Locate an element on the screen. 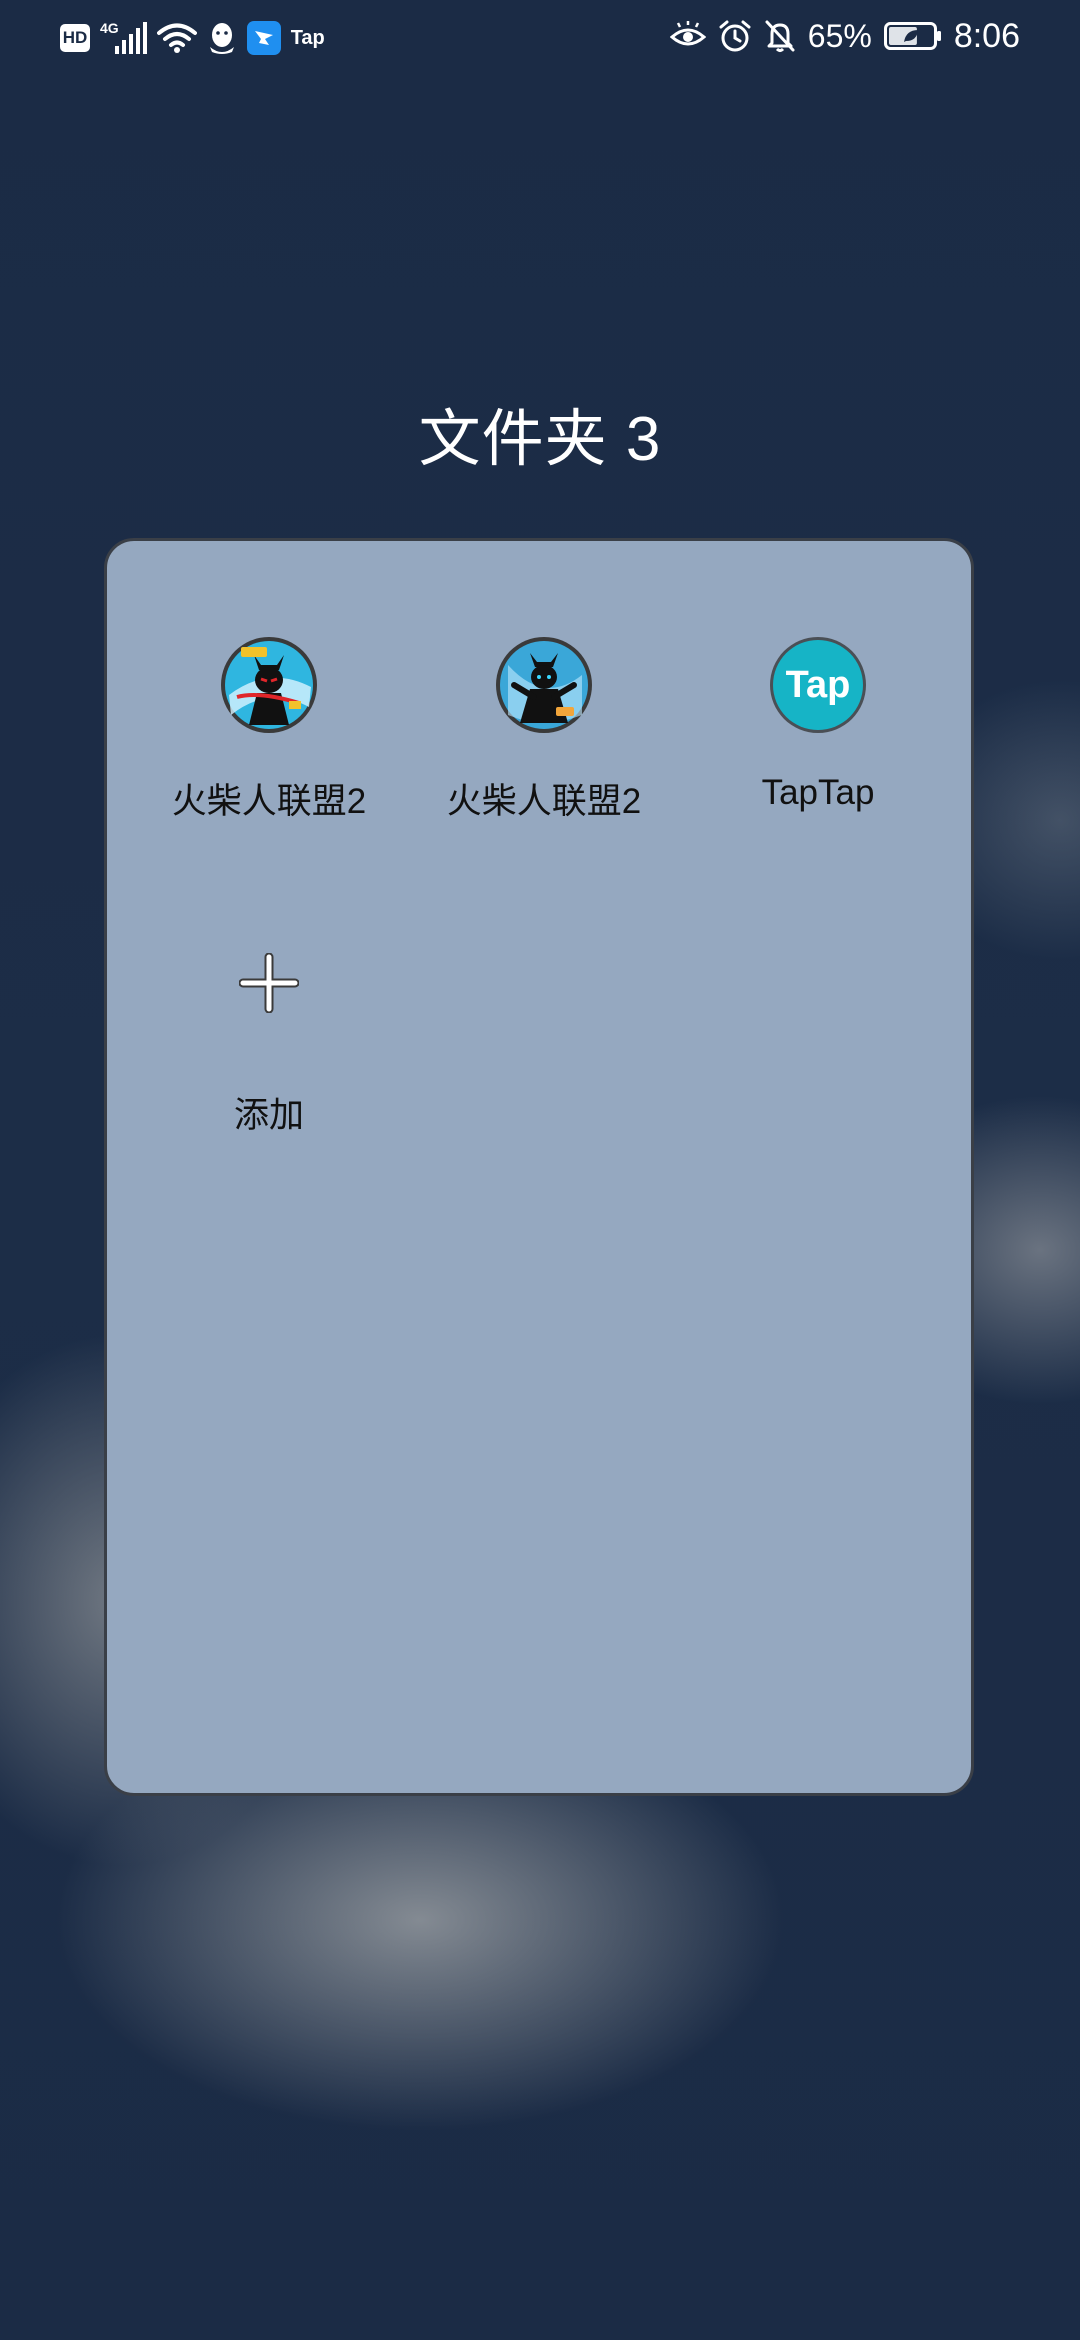 Image resolution: width=1080 pixels, height=2340 pixels. battery-percent: 65% is located at coordinates (839, 35).